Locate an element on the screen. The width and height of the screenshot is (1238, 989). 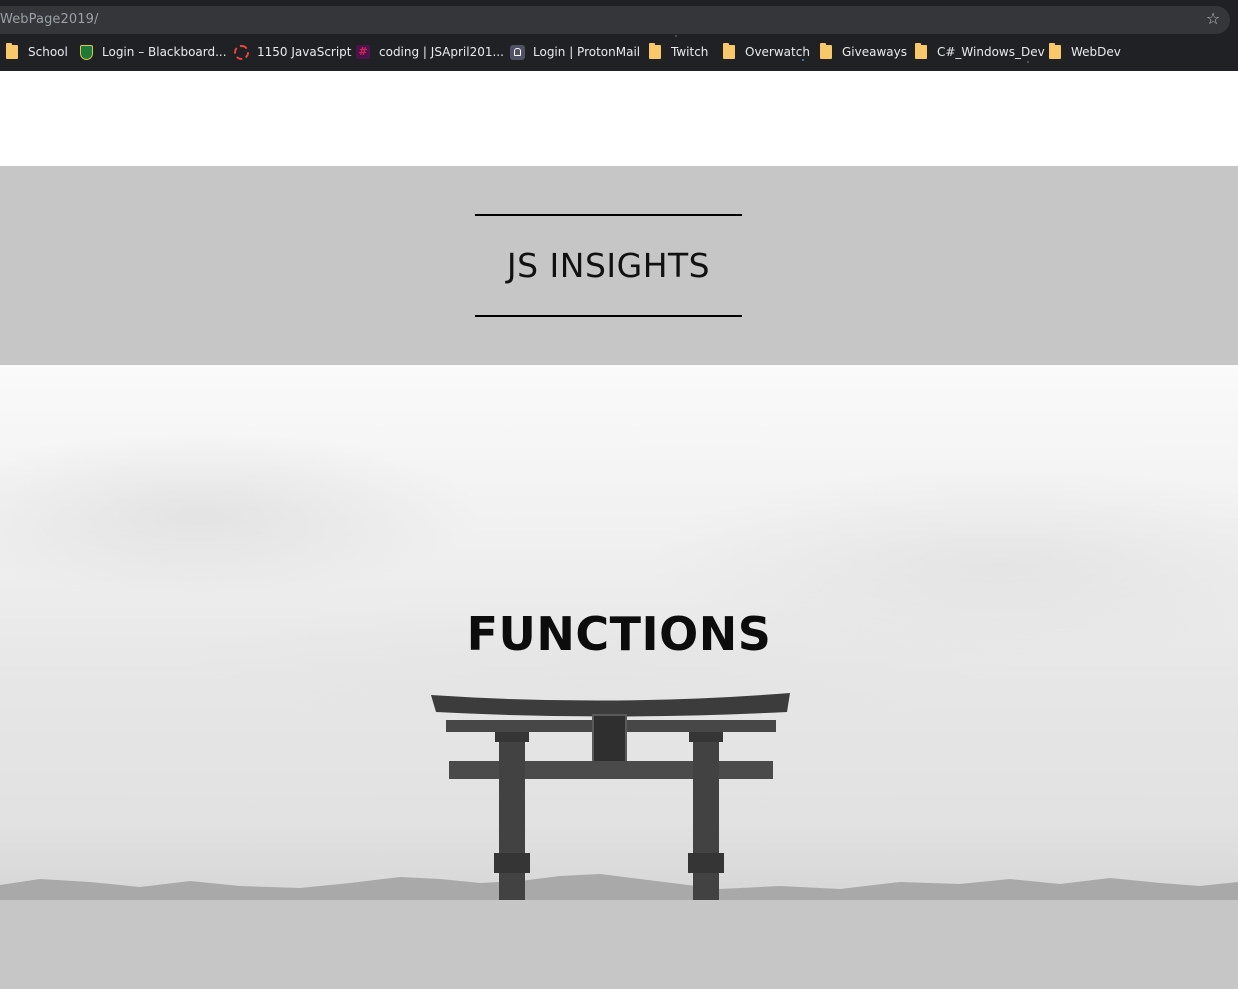
bookmark-1150-javascript: 1150 JavaScript is located at coordinates (292, 52).